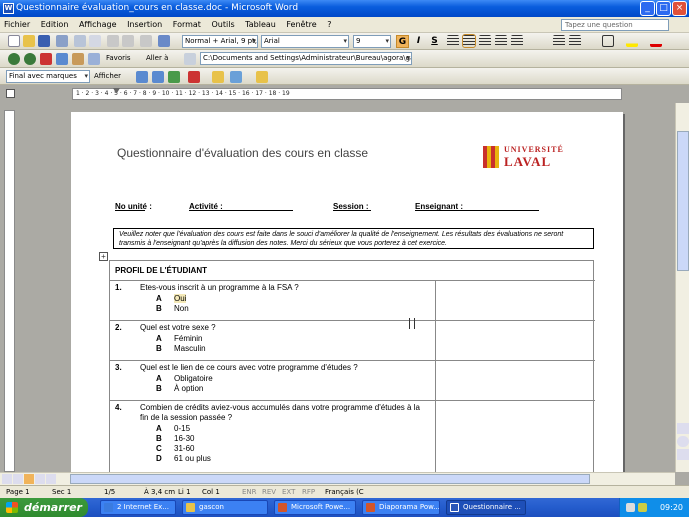  I want to click on help-search-input: Tapez une question, so click(615, 25).